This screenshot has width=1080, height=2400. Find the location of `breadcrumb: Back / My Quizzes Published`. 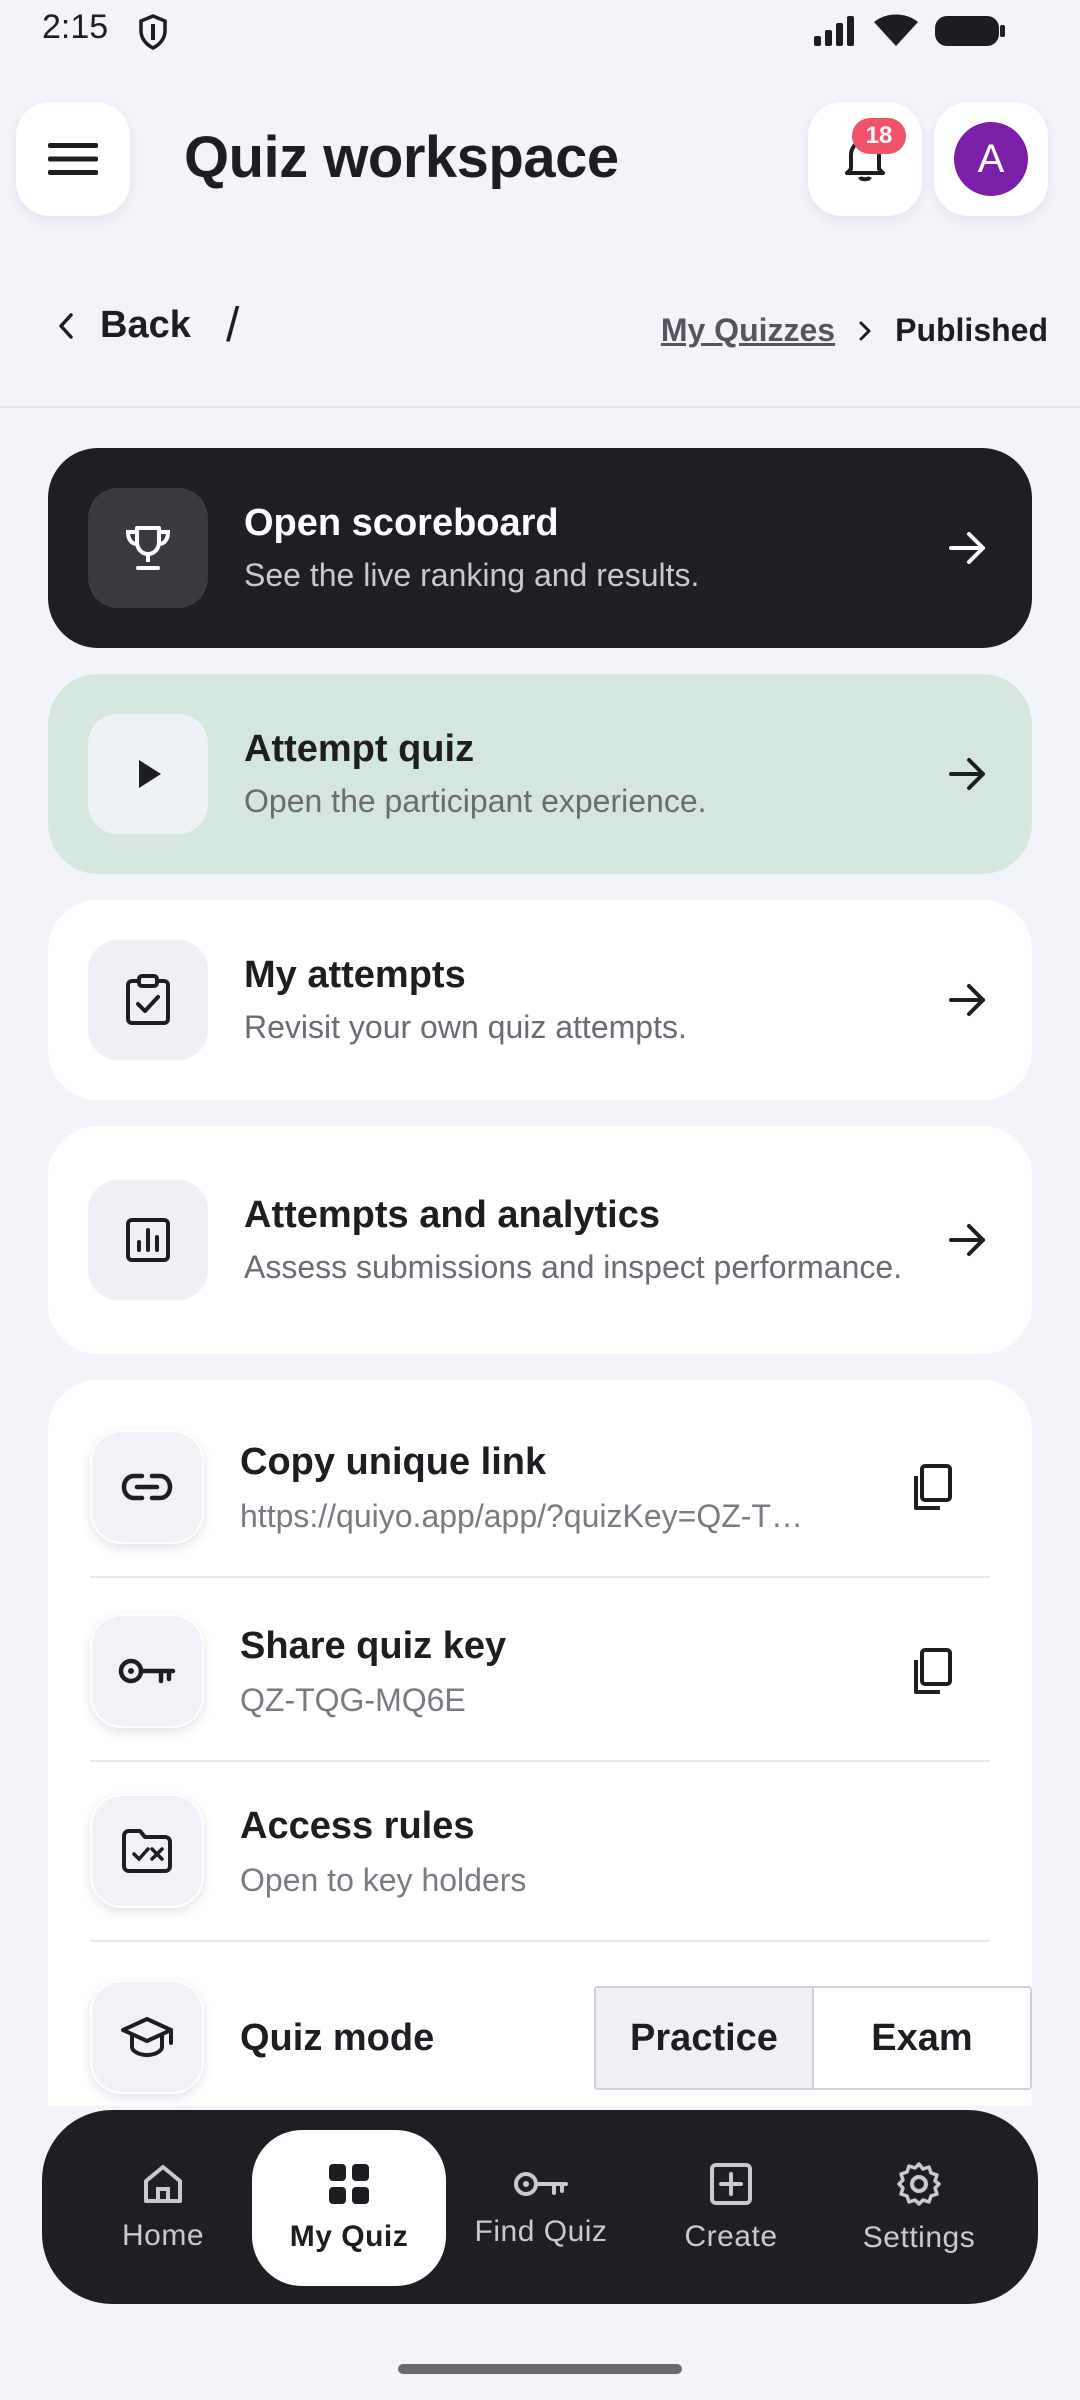

breadcrumb: Back / My Quizzes Published is located at coordinates (540, 330).